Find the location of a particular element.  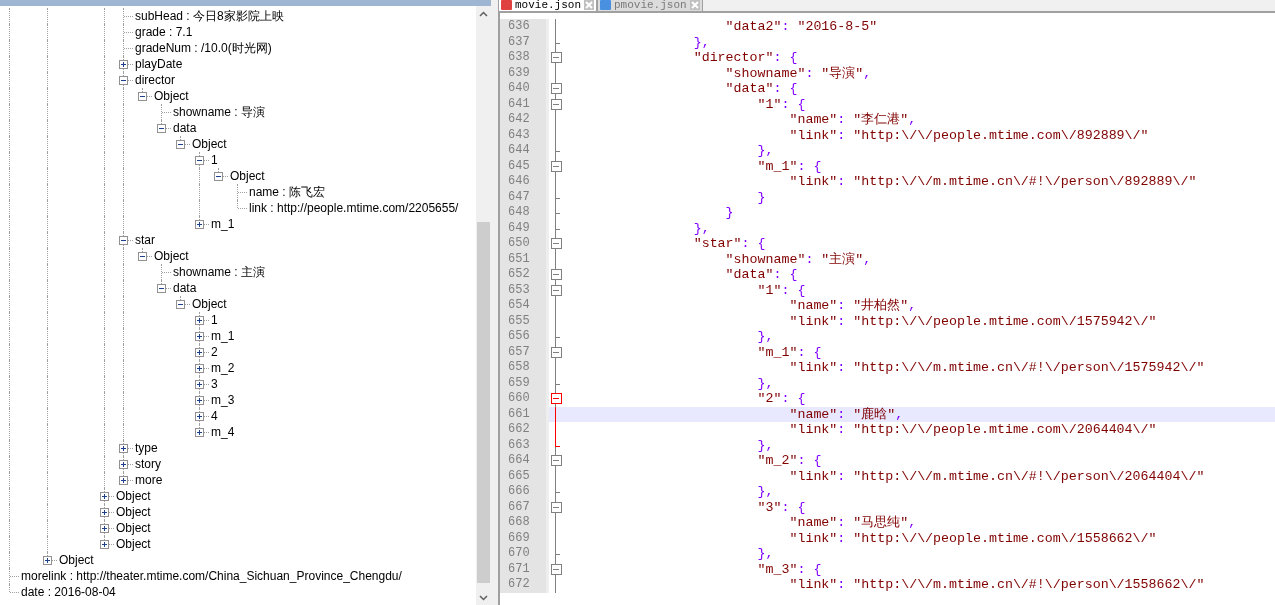

tree-node: date : 2016-08-04 is located at coordinates (67, 592).